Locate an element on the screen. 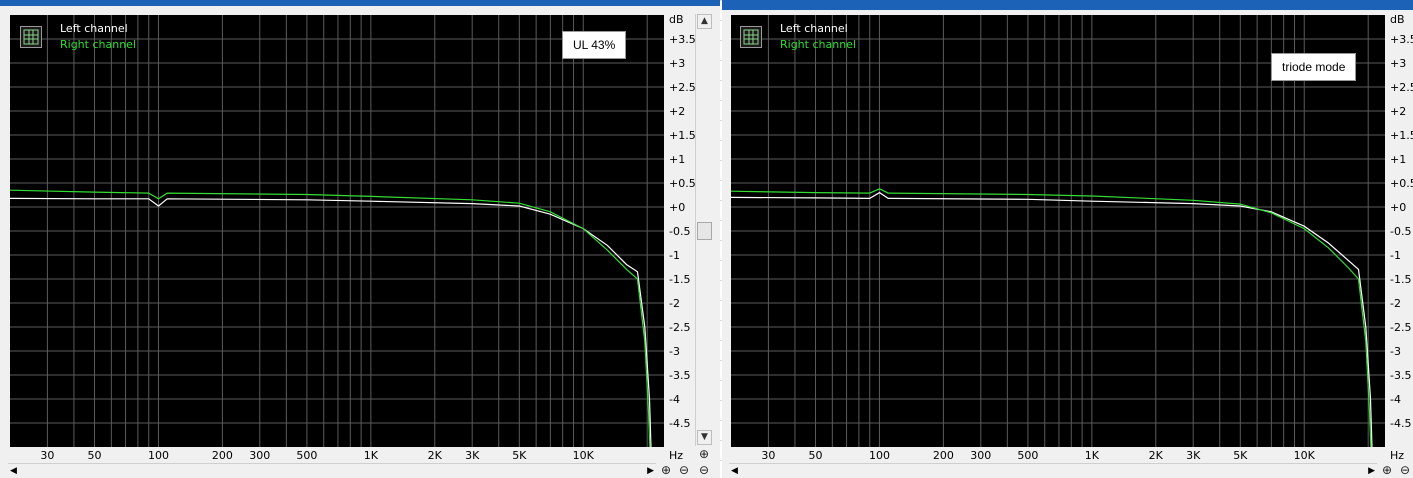  vertical-scrollbar: ▲ ▼ is located at coordinates (704, 230).